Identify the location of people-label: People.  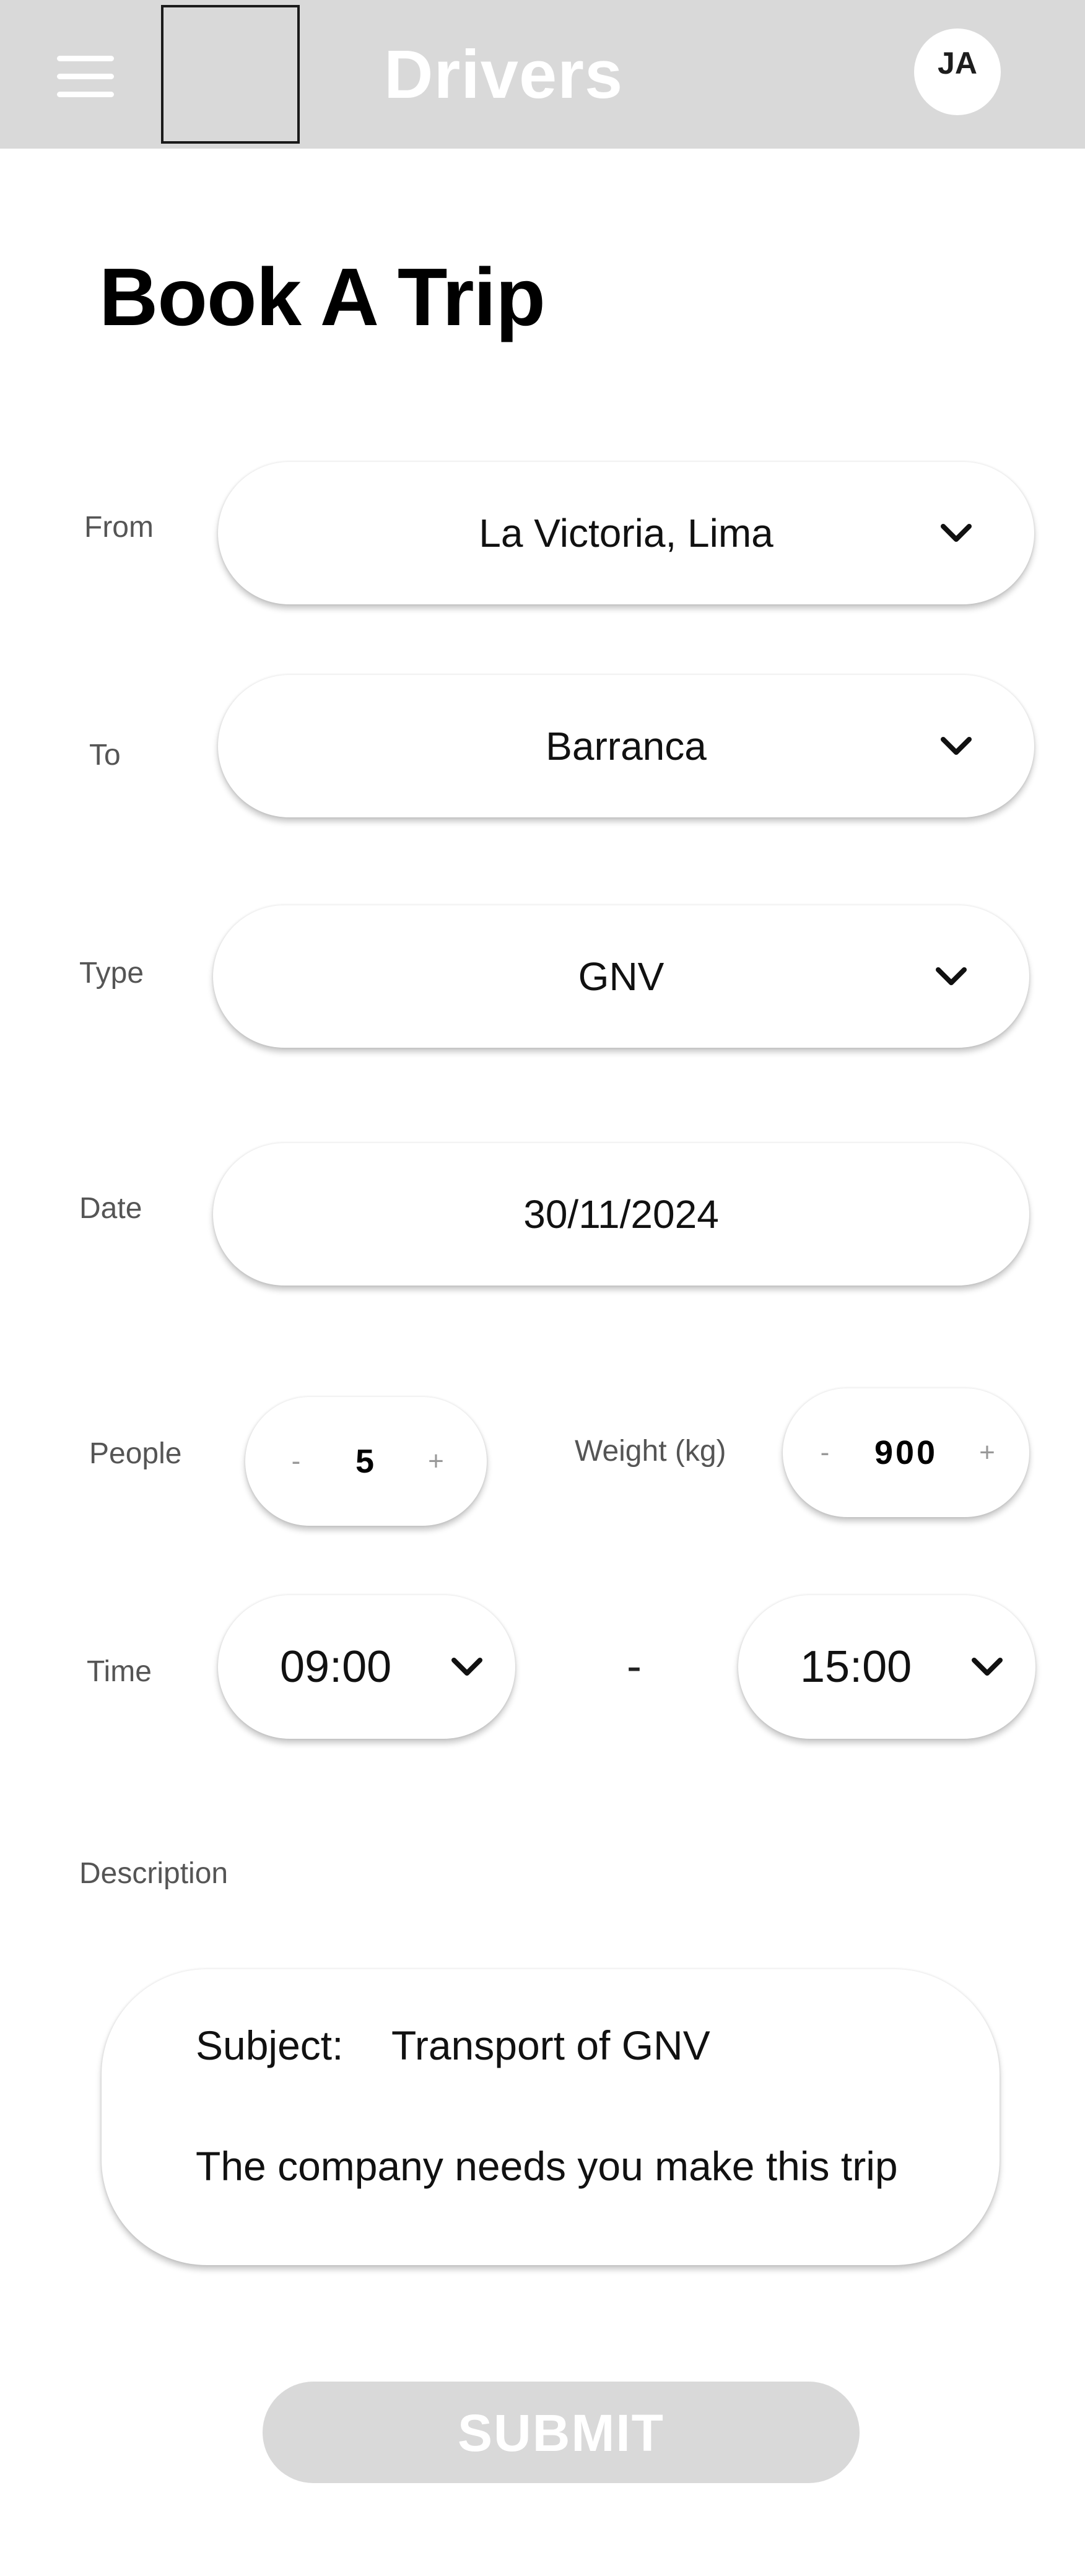
(135, 1453).